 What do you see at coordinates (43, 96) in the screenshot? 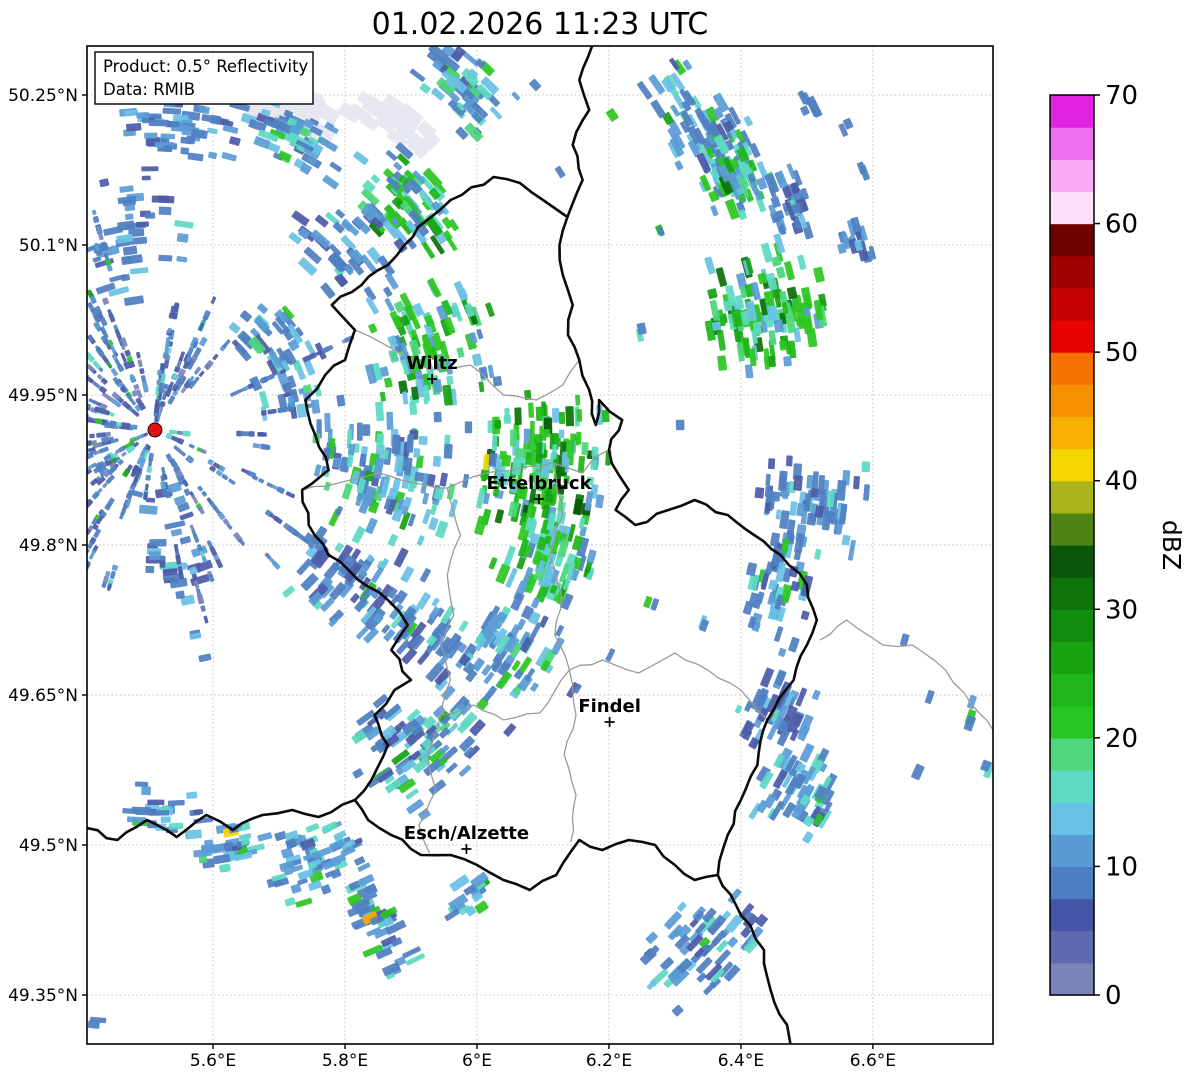
I see `lat-tick-label-0: 50.25°N` at bounding box center [43, 96].